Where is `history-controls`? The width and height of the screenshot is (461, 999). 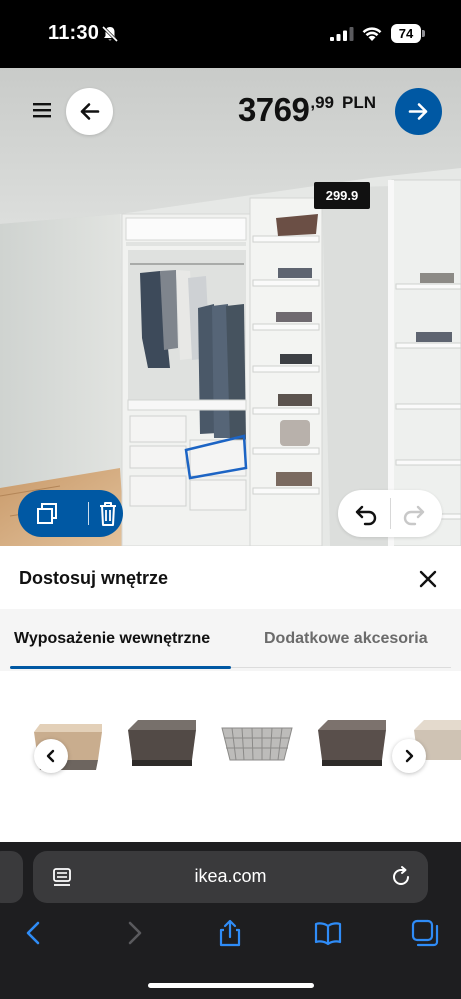 history-controls is located at coordinates (390, 513).